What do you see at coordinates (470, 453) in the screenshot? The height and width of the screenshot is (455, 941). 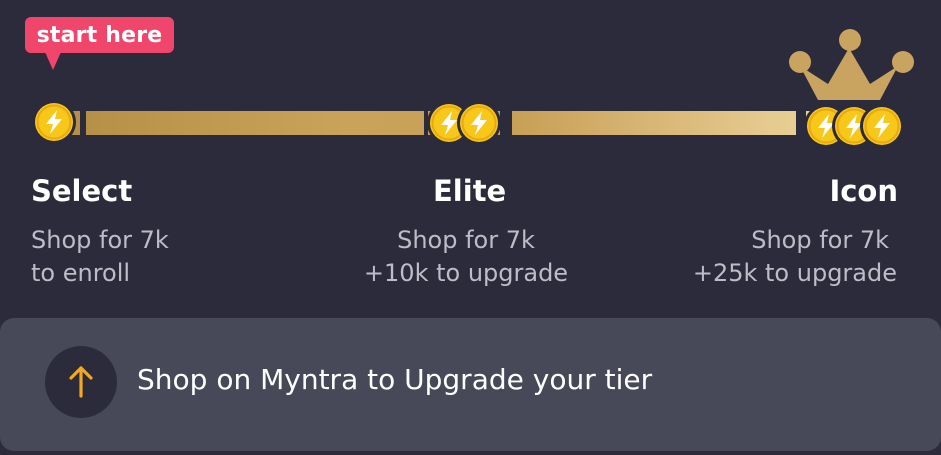 I see `bottom-edge` at bounding box center [470, 453].